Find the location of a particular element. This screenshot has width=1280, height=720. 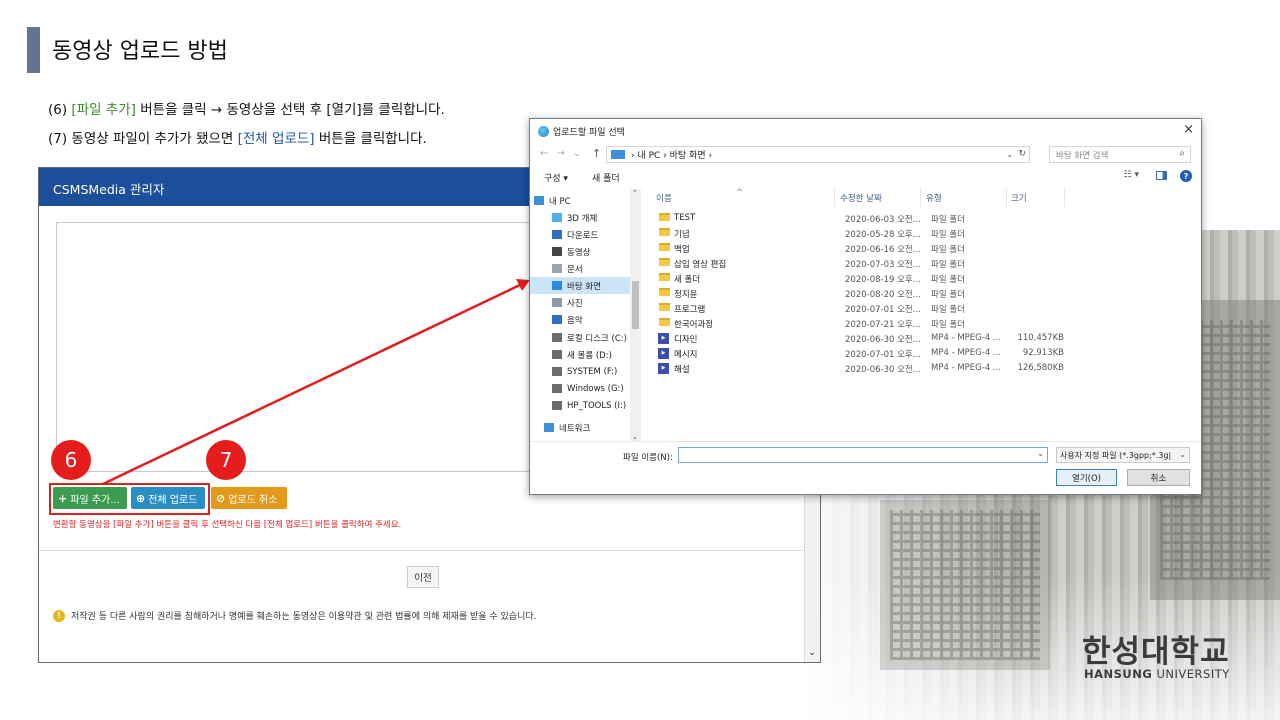

up-arrow-icon: ↑ is located at coordinates (596, 153).